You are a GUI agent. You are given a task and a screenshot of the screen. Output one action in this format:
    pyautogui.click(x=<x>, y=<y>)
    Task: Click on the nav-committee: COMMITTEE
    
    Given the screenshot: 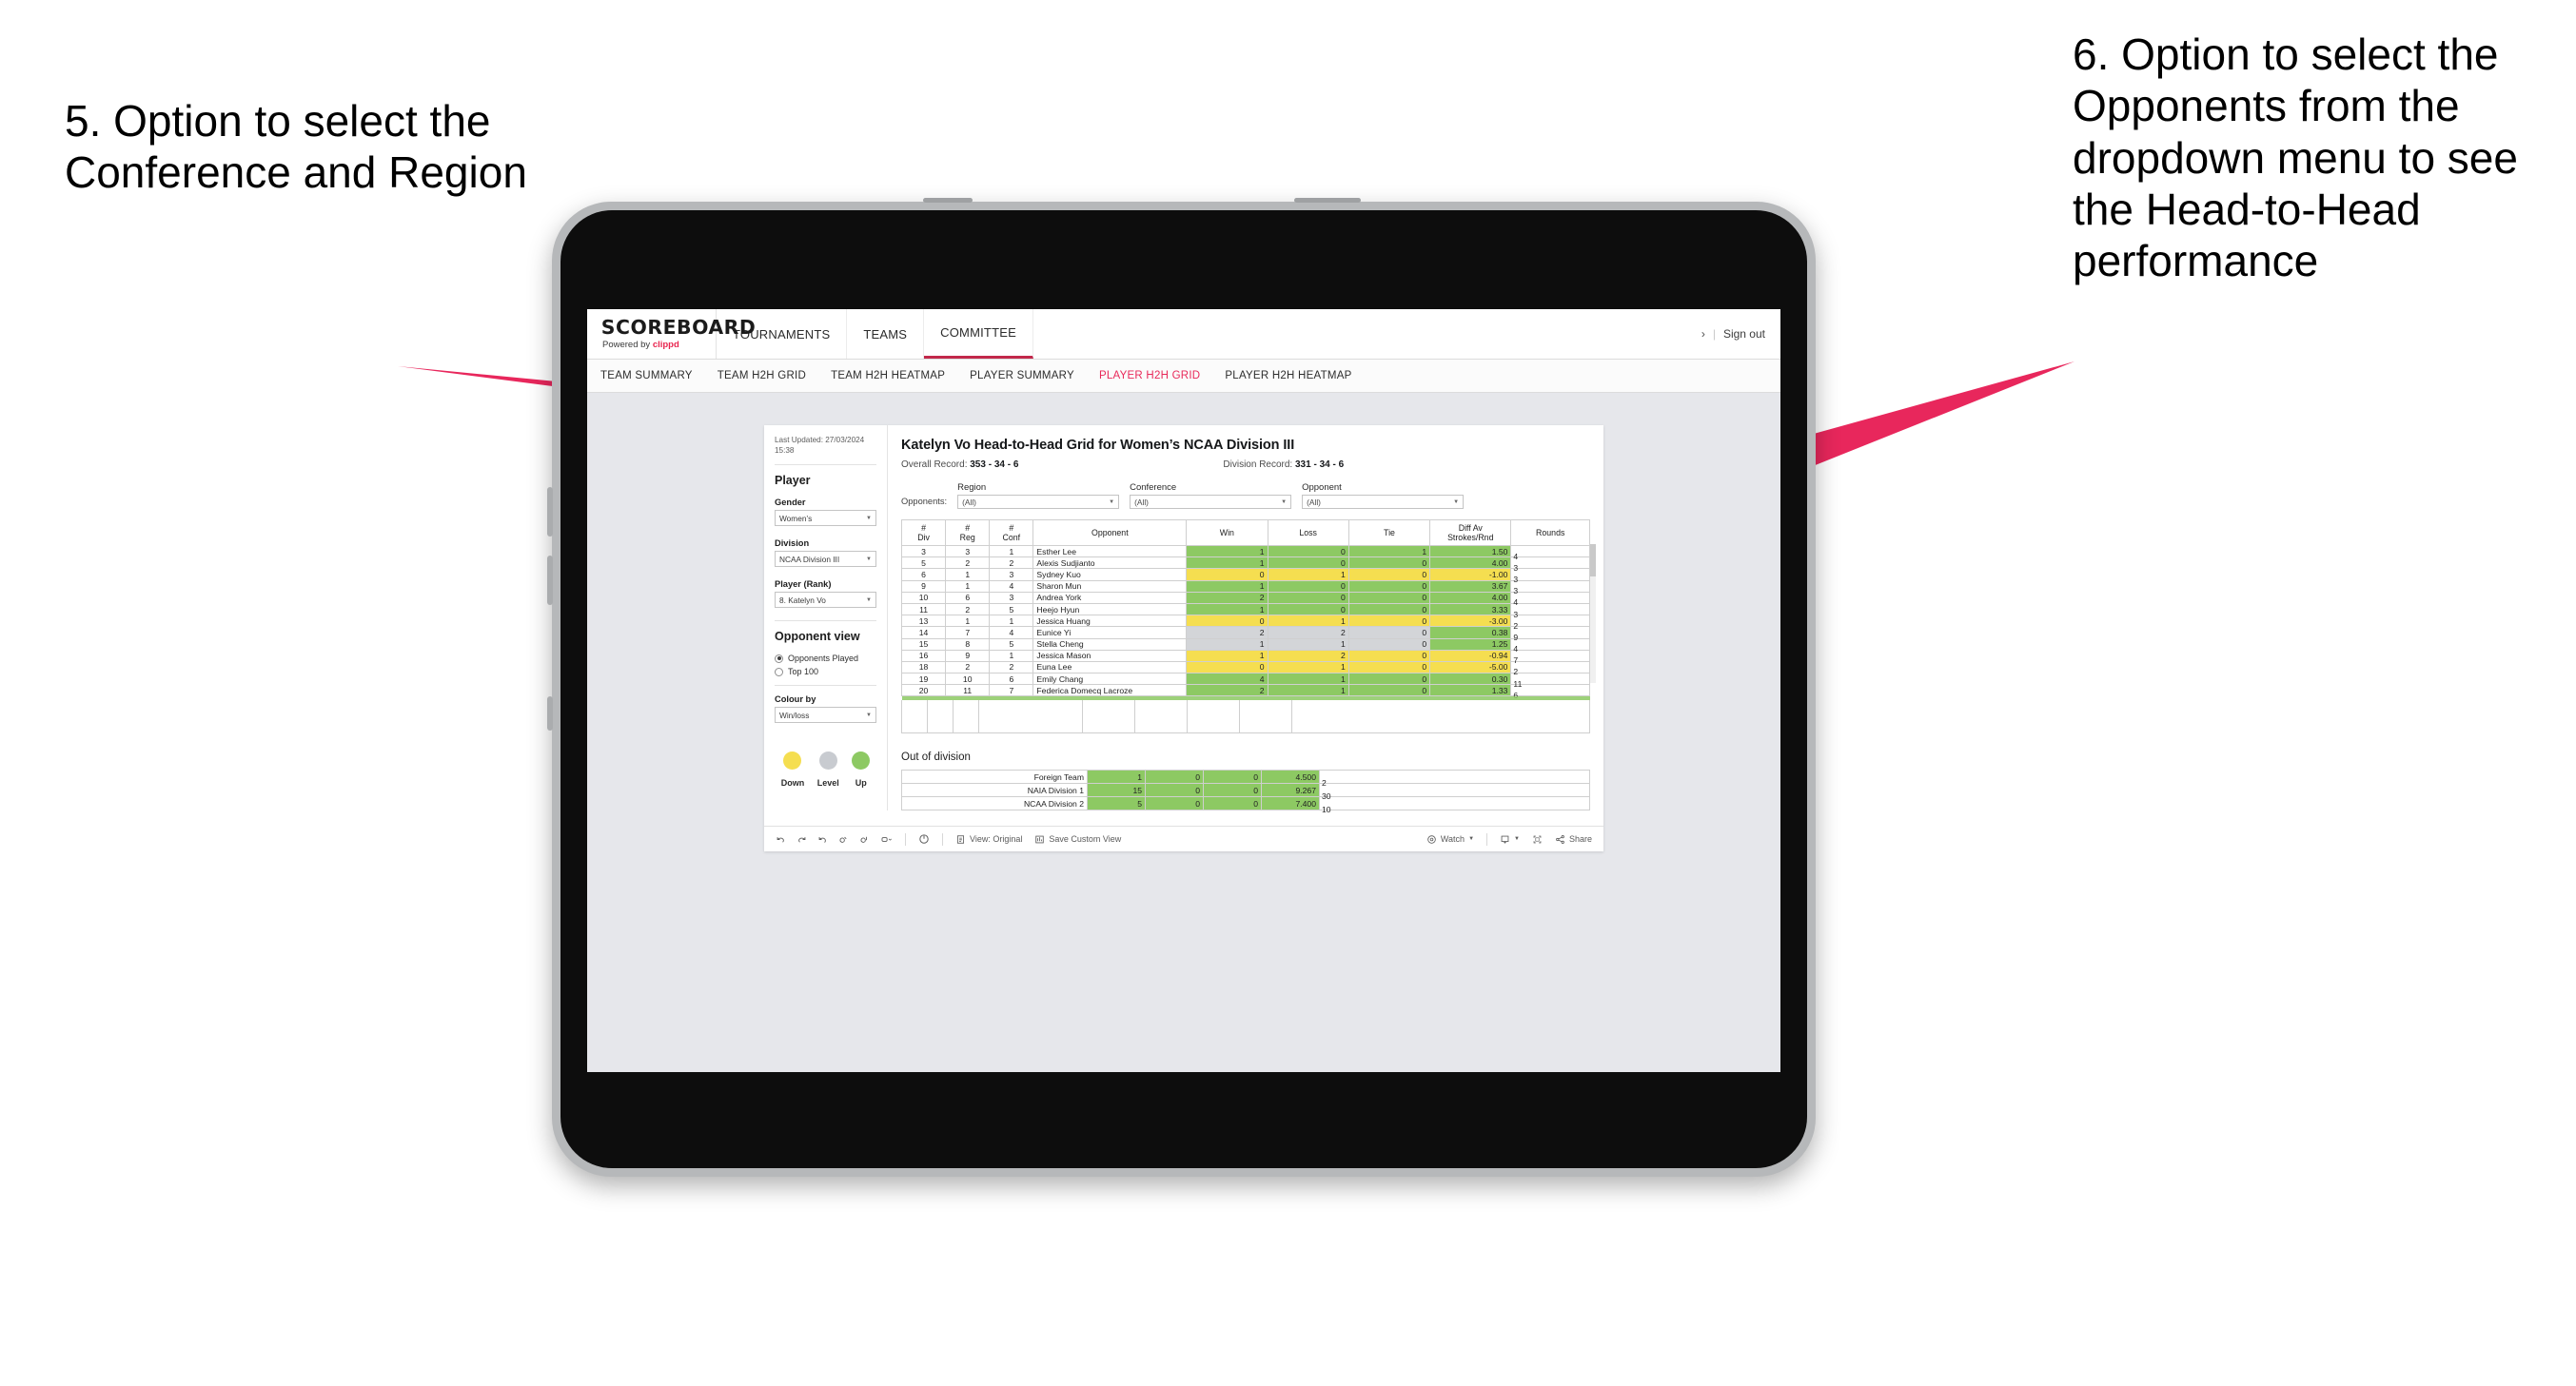 What is the action you would take?
    pyautogui.click(x=978, y=334)
    